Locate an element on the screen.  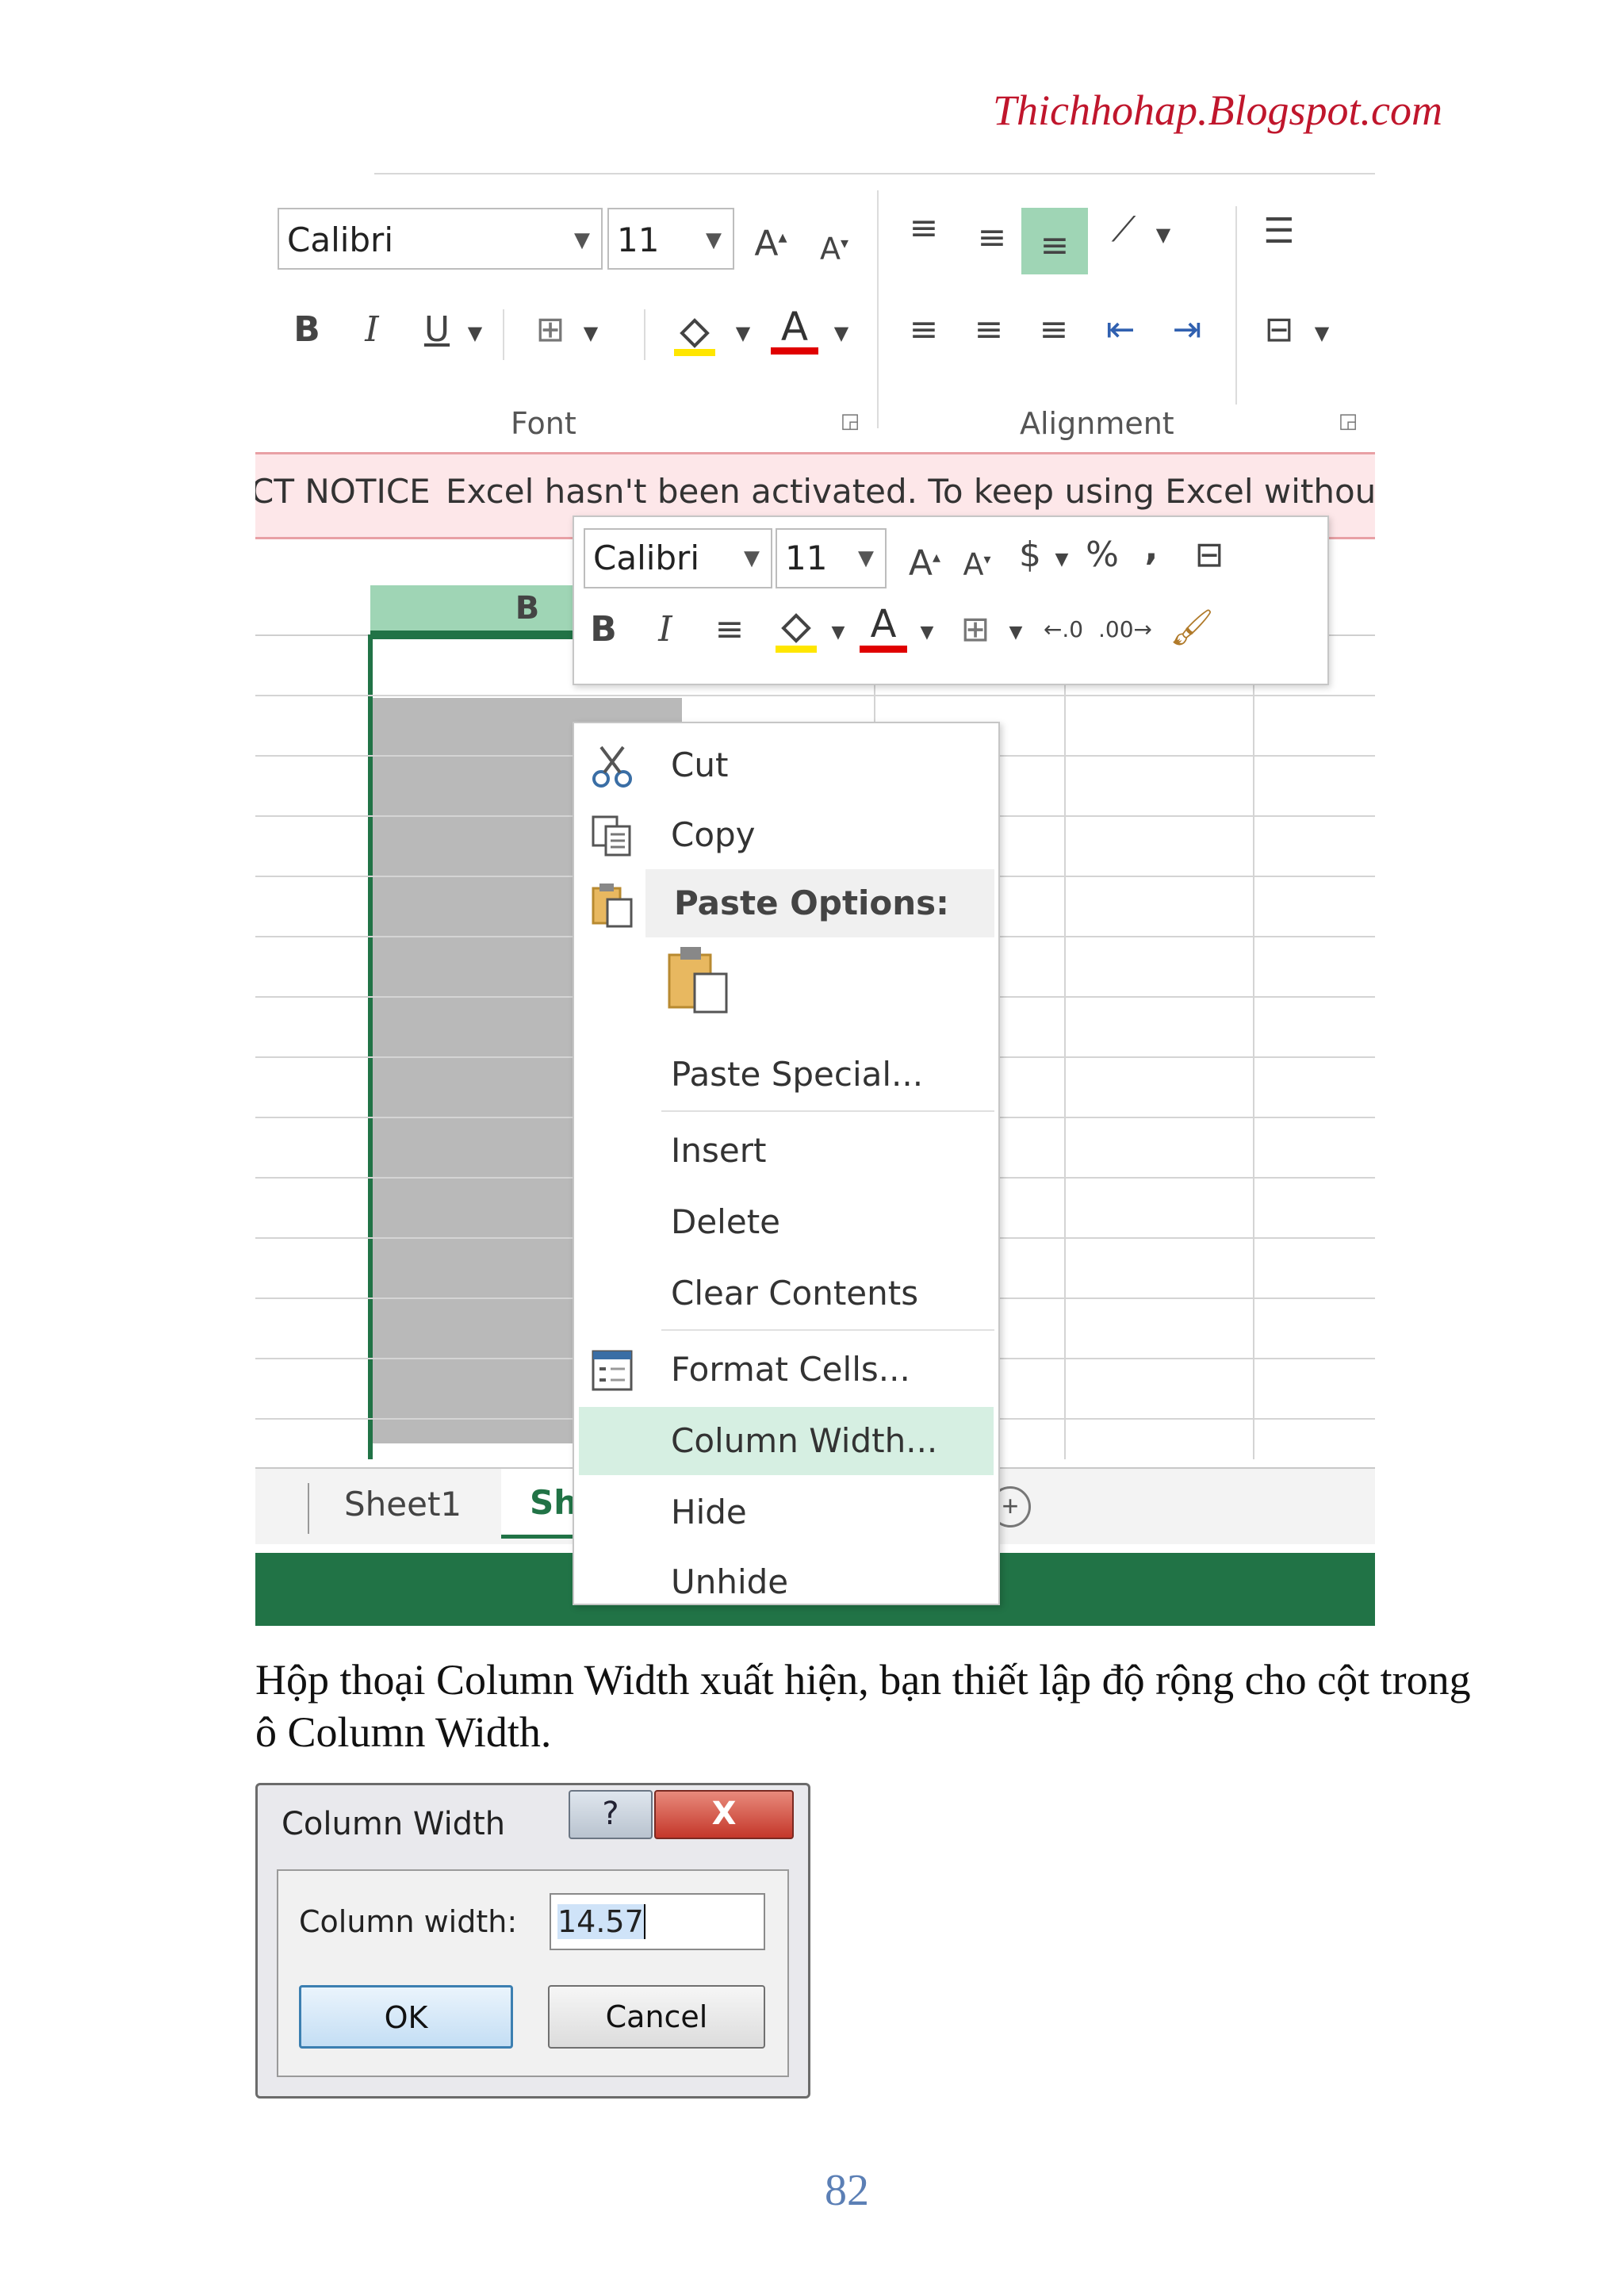
notice-prefix: CT NOTICE is located at coordinates (343, 491).